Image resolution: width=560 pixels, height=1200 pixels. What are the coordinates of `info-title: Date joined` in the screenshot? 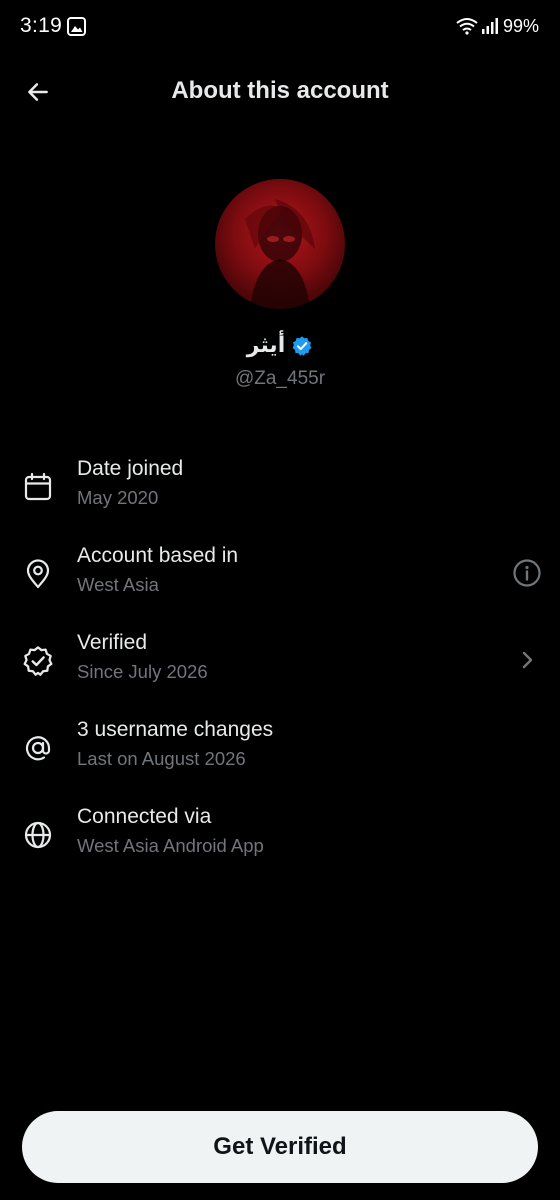 It's located at (130, 468).